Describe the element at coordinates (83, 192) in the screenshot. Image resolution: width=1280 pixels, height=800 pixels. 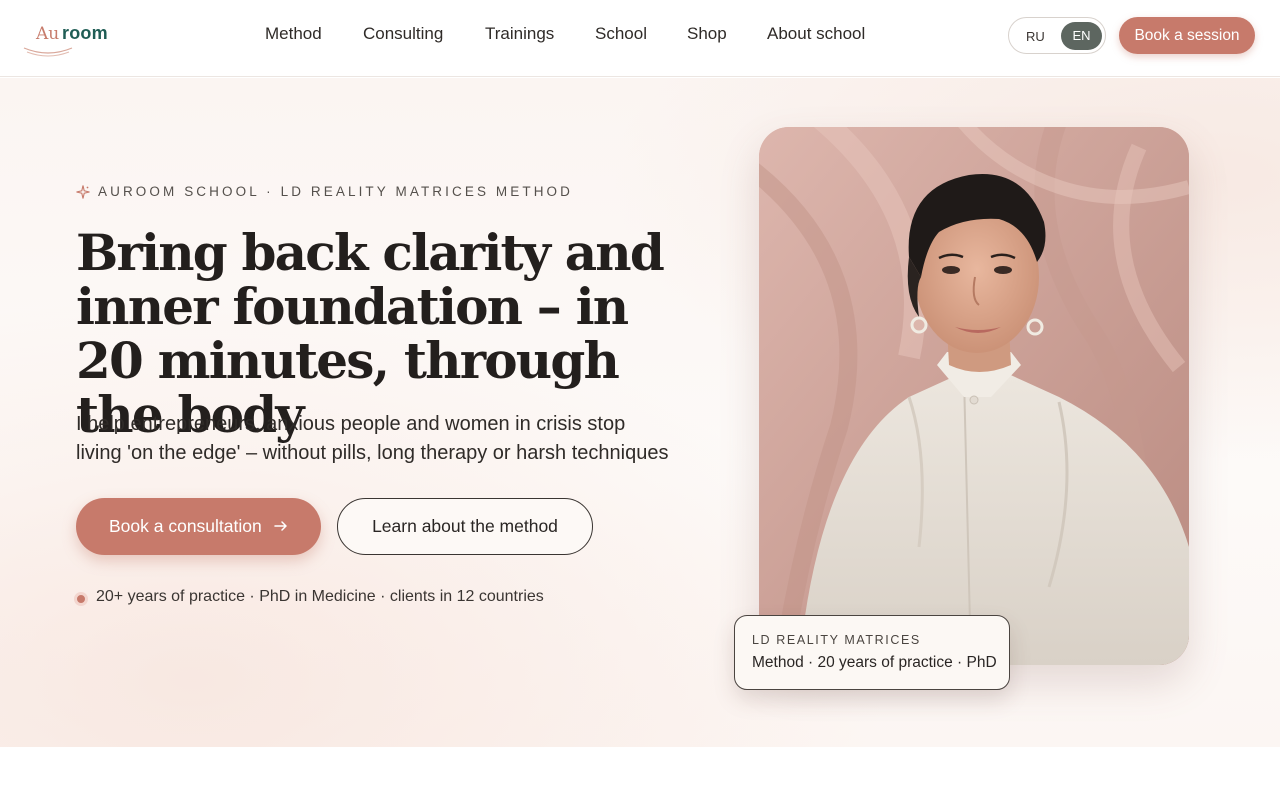
I see `sparkle-icon` at that location.